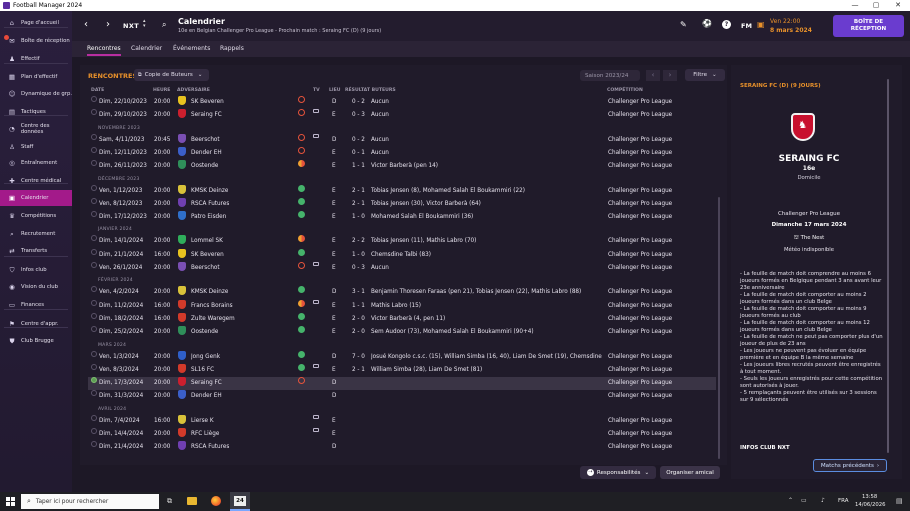  Describe the element at coordinates (36, 181) in the screenshot. I see `sidebar-item-medical: ✚ Centre médical` at that location.